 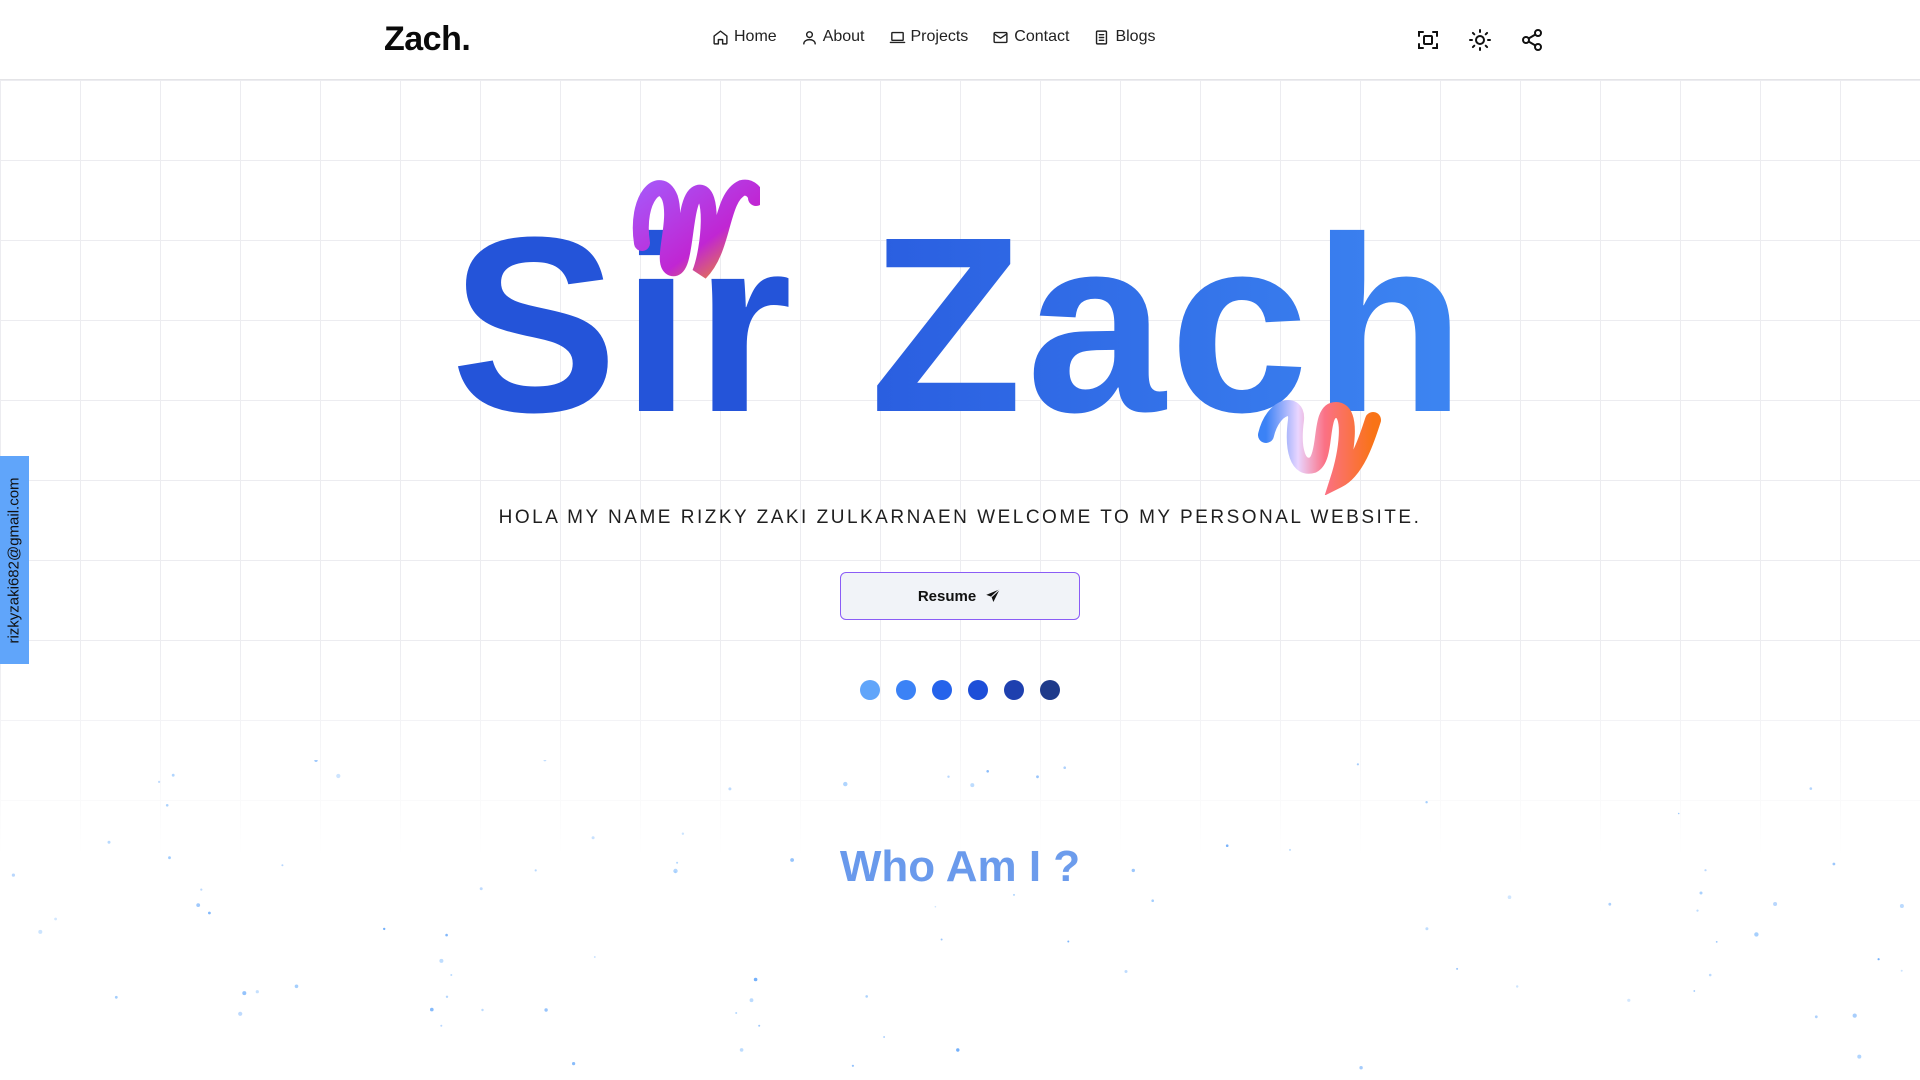 I want to click on nav-home: Home, so click(x=744, y=37).